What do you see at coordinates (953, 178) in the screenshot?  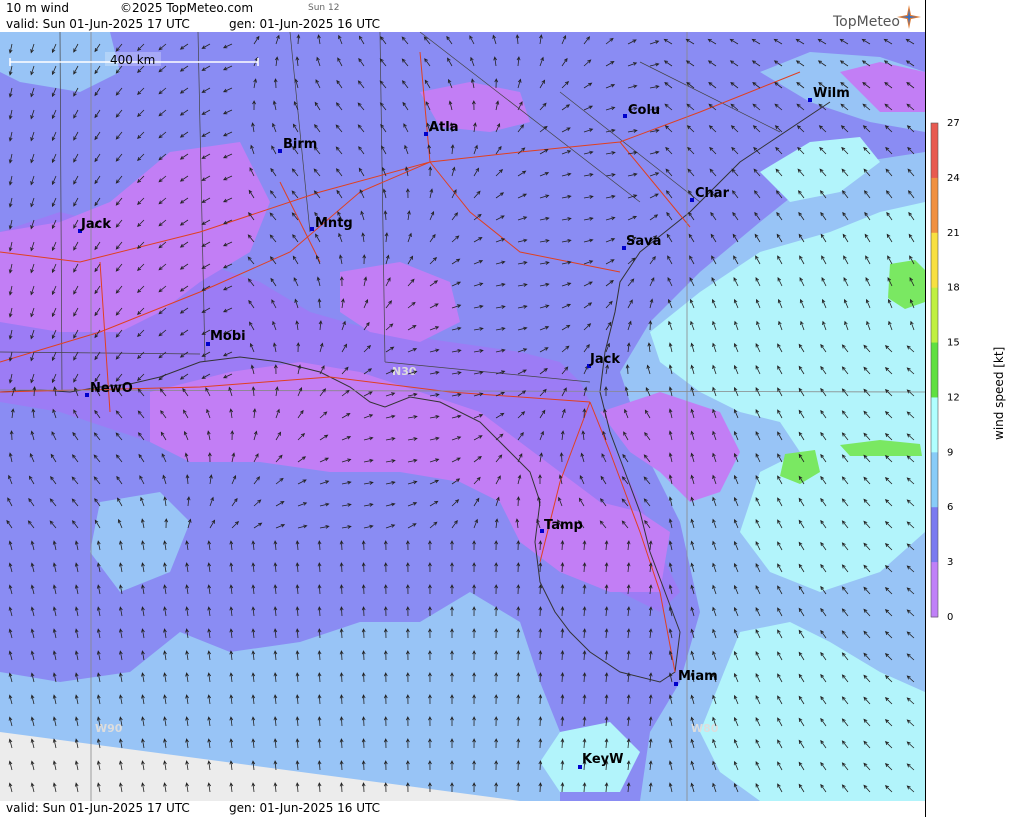 I see `legend-tick-label: 24` at bounding box center [953, 178].